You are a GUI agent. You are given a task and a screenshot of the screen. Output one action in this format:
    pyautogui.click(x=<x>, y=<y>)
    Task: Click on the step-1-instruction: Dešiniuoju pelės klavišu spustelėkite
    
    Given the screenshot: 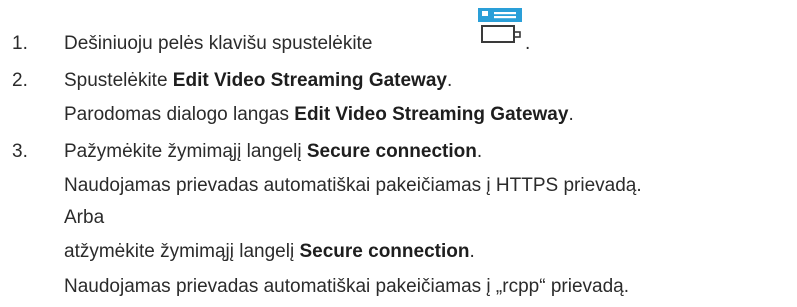 What is the action you would take?
    pyautogui.click(x=218, y=43)
    